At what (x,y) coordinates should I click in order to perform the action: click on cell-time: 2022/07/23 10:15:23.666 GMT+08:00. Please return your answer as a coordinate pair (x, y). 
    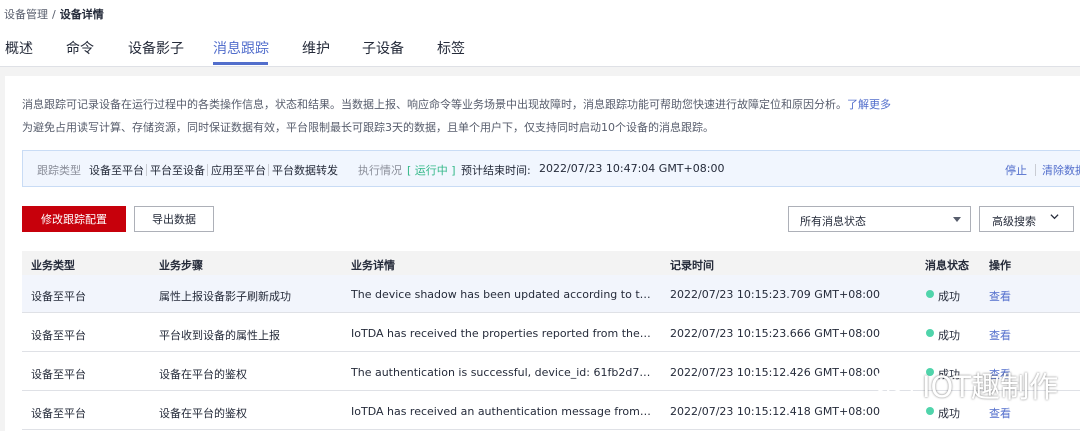
    Looking at the image, I should click on (775, 333).